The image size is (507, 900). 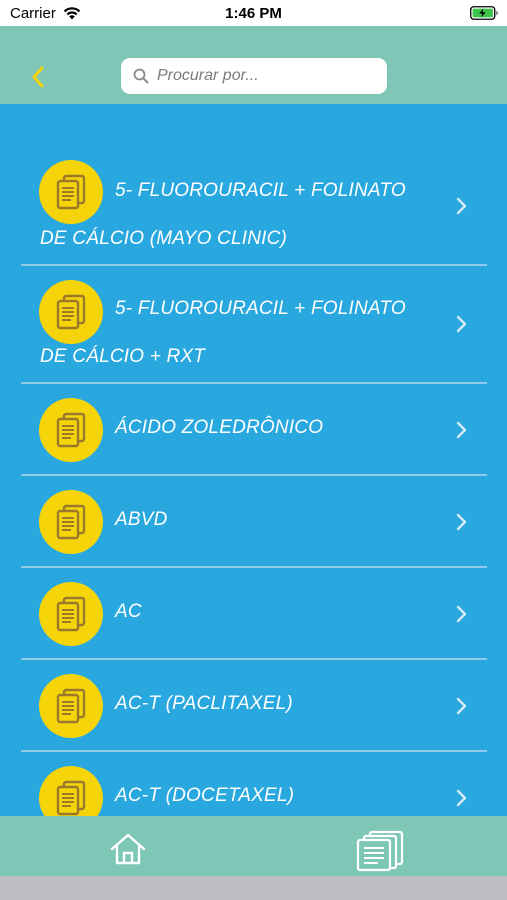 I want to click on list-item: ÁCIDO ZOLEDRÔNICO, so click(x=254, y=430).